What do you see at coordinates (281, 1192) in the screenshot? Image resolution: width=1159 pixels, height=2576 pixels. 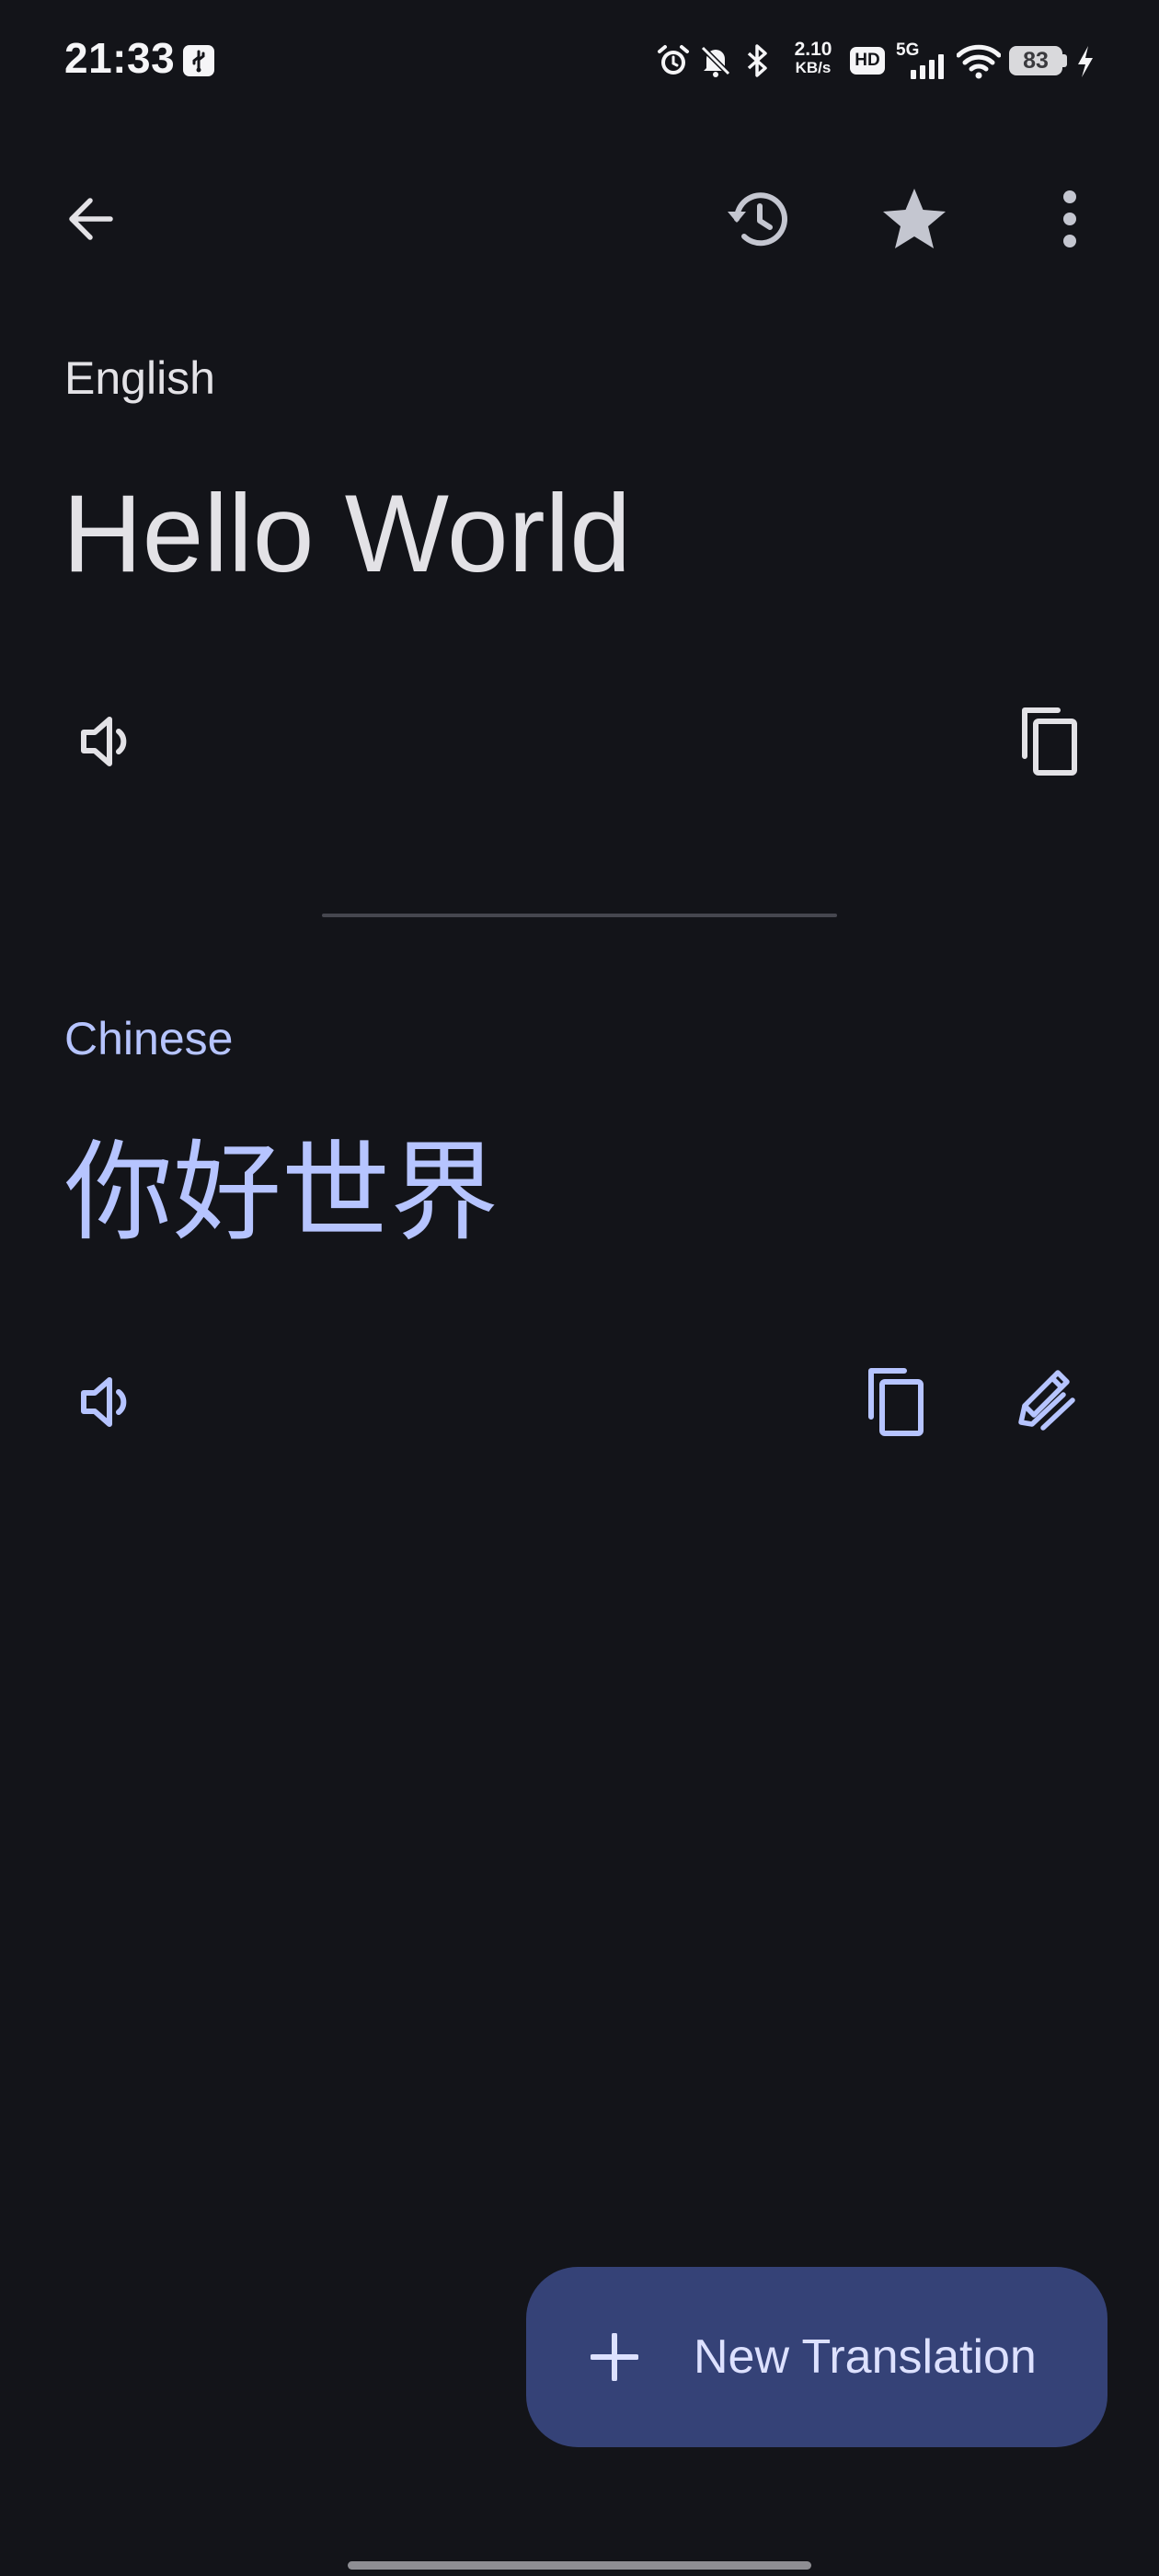 I see `translated-text: 你好世界` at bounding box center [281, 1192].